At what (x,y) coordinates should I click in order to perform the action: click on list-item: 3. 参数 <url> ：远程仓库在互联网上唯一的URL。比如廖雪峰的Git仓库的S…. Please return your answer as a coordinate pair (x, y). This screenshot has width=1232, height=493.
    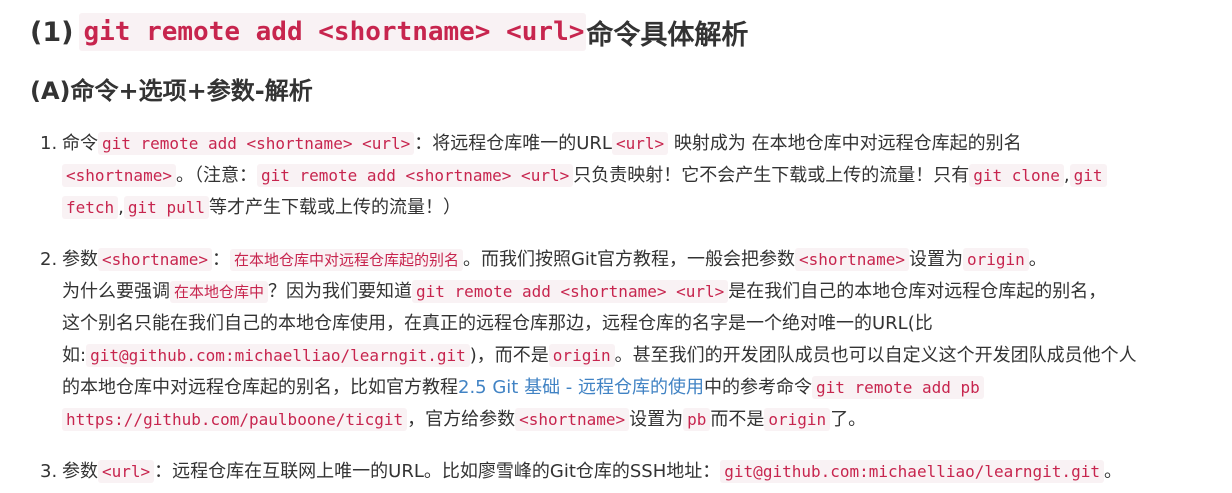
    Looking at the image, I should click on (621, 472).